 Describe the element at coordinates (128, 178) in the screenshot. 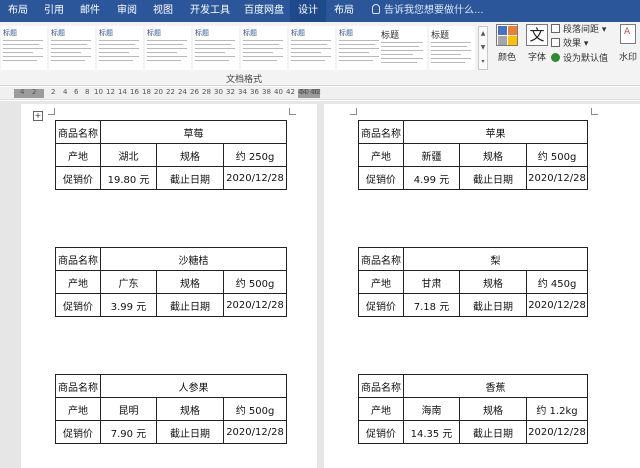

I see `price-value-cell: 19.80 元` at that location.